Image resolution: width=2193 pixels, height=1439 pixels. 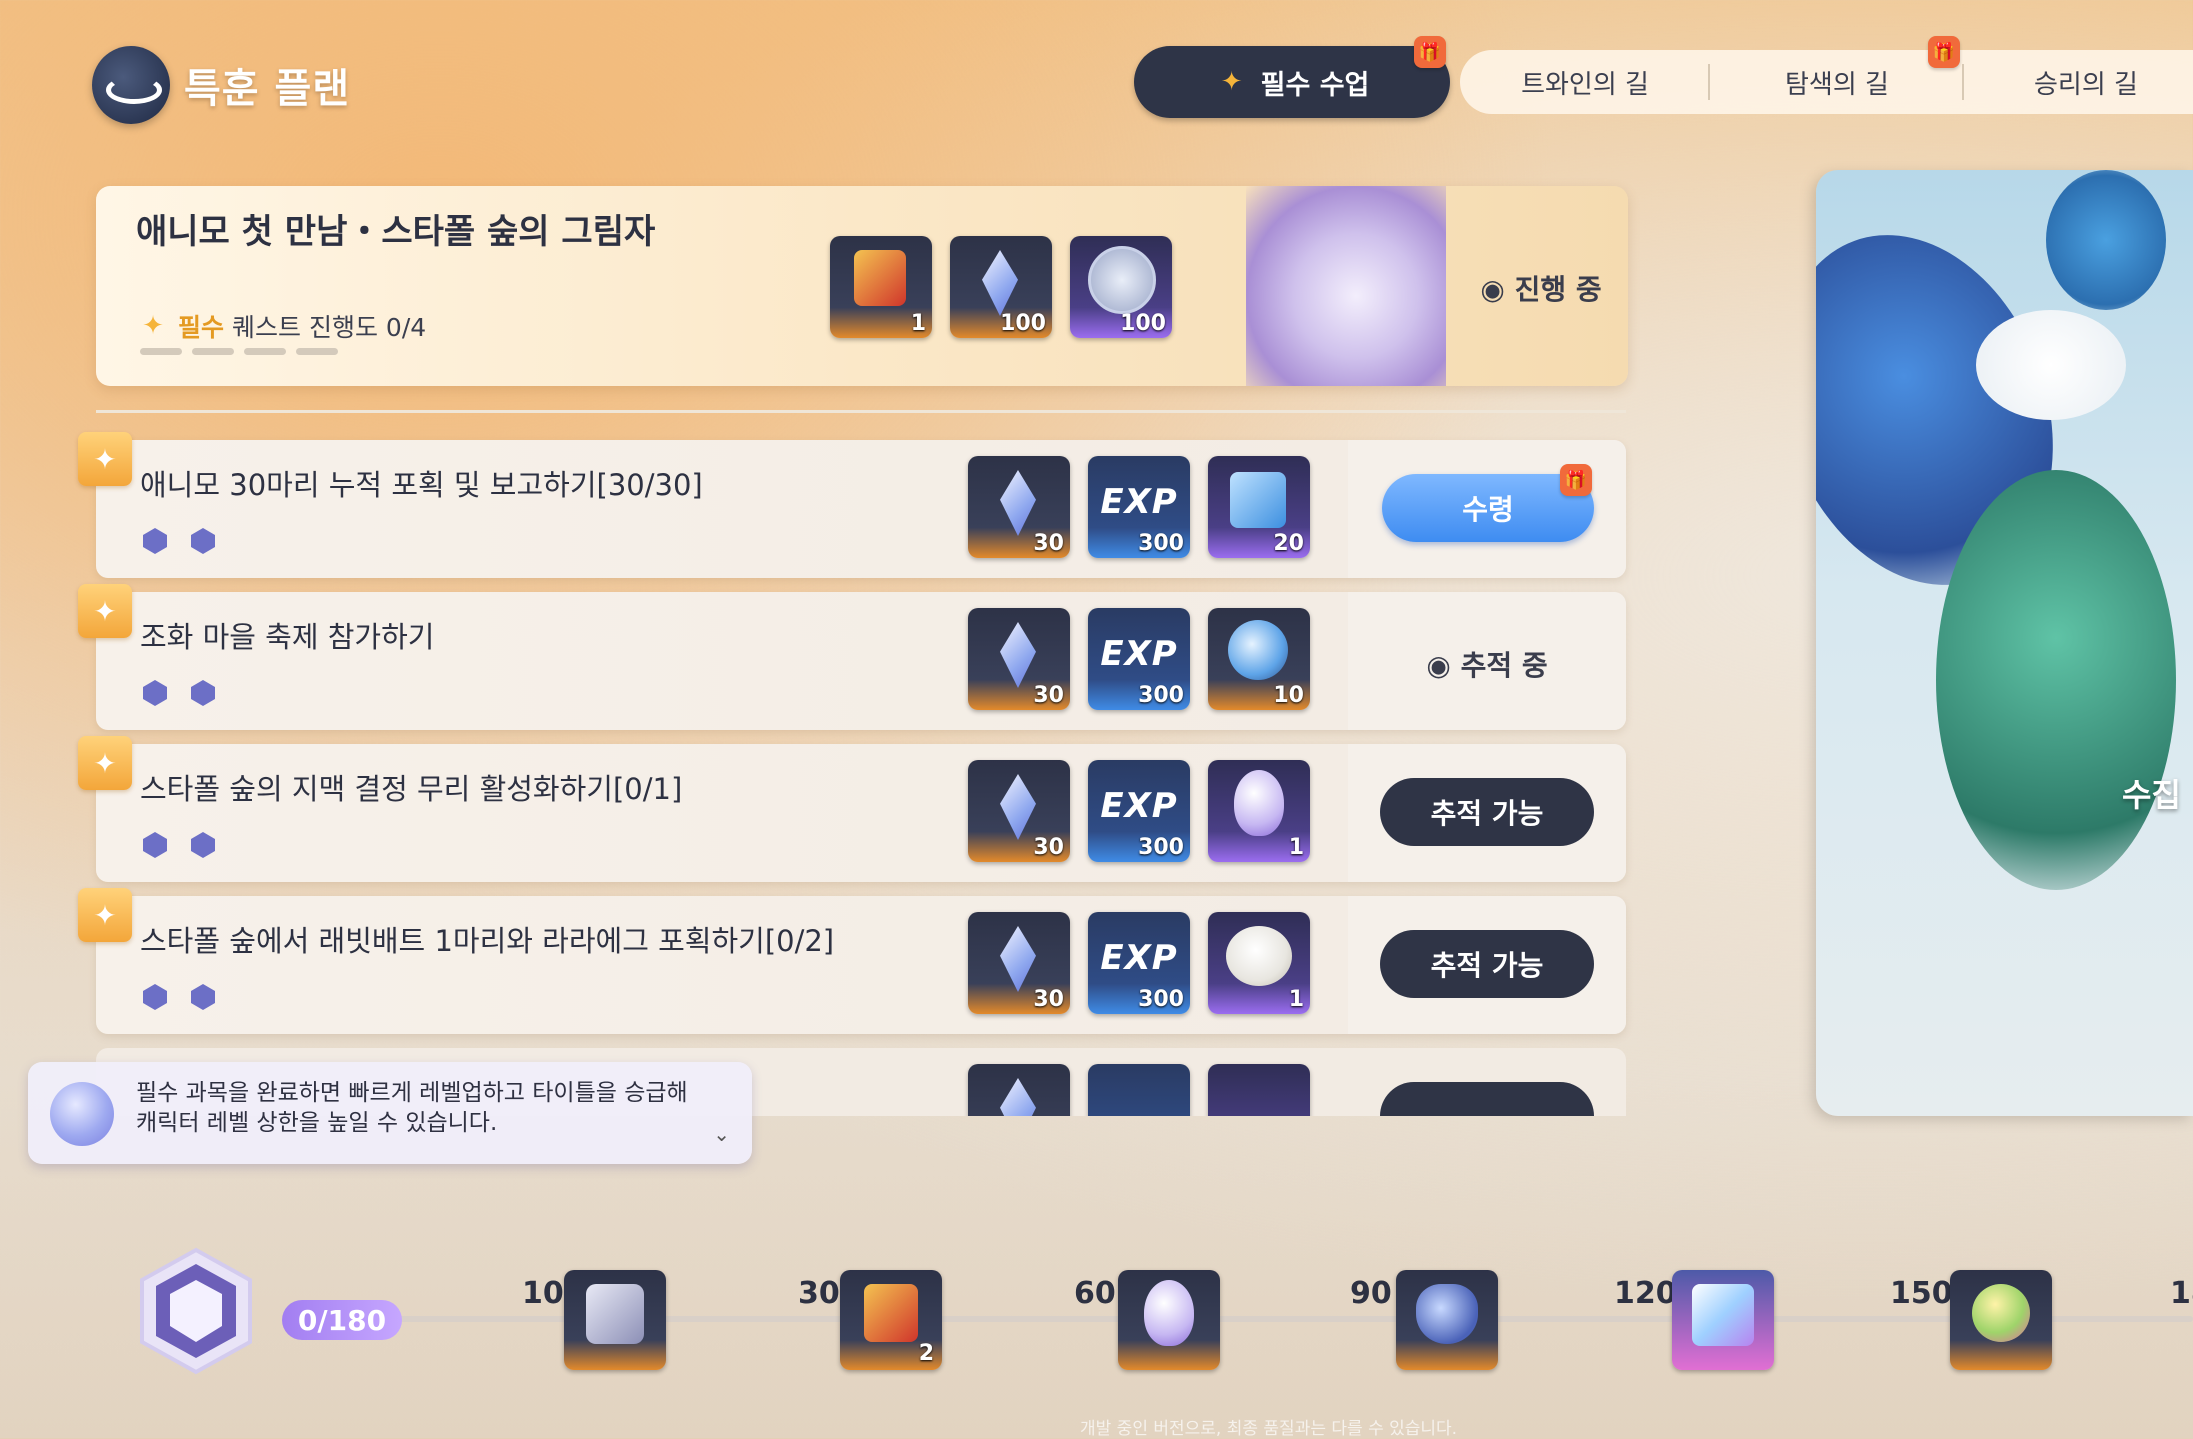 I want to click on status-in-progress: ◉ 진행 중, so click(x=1541, y=289).